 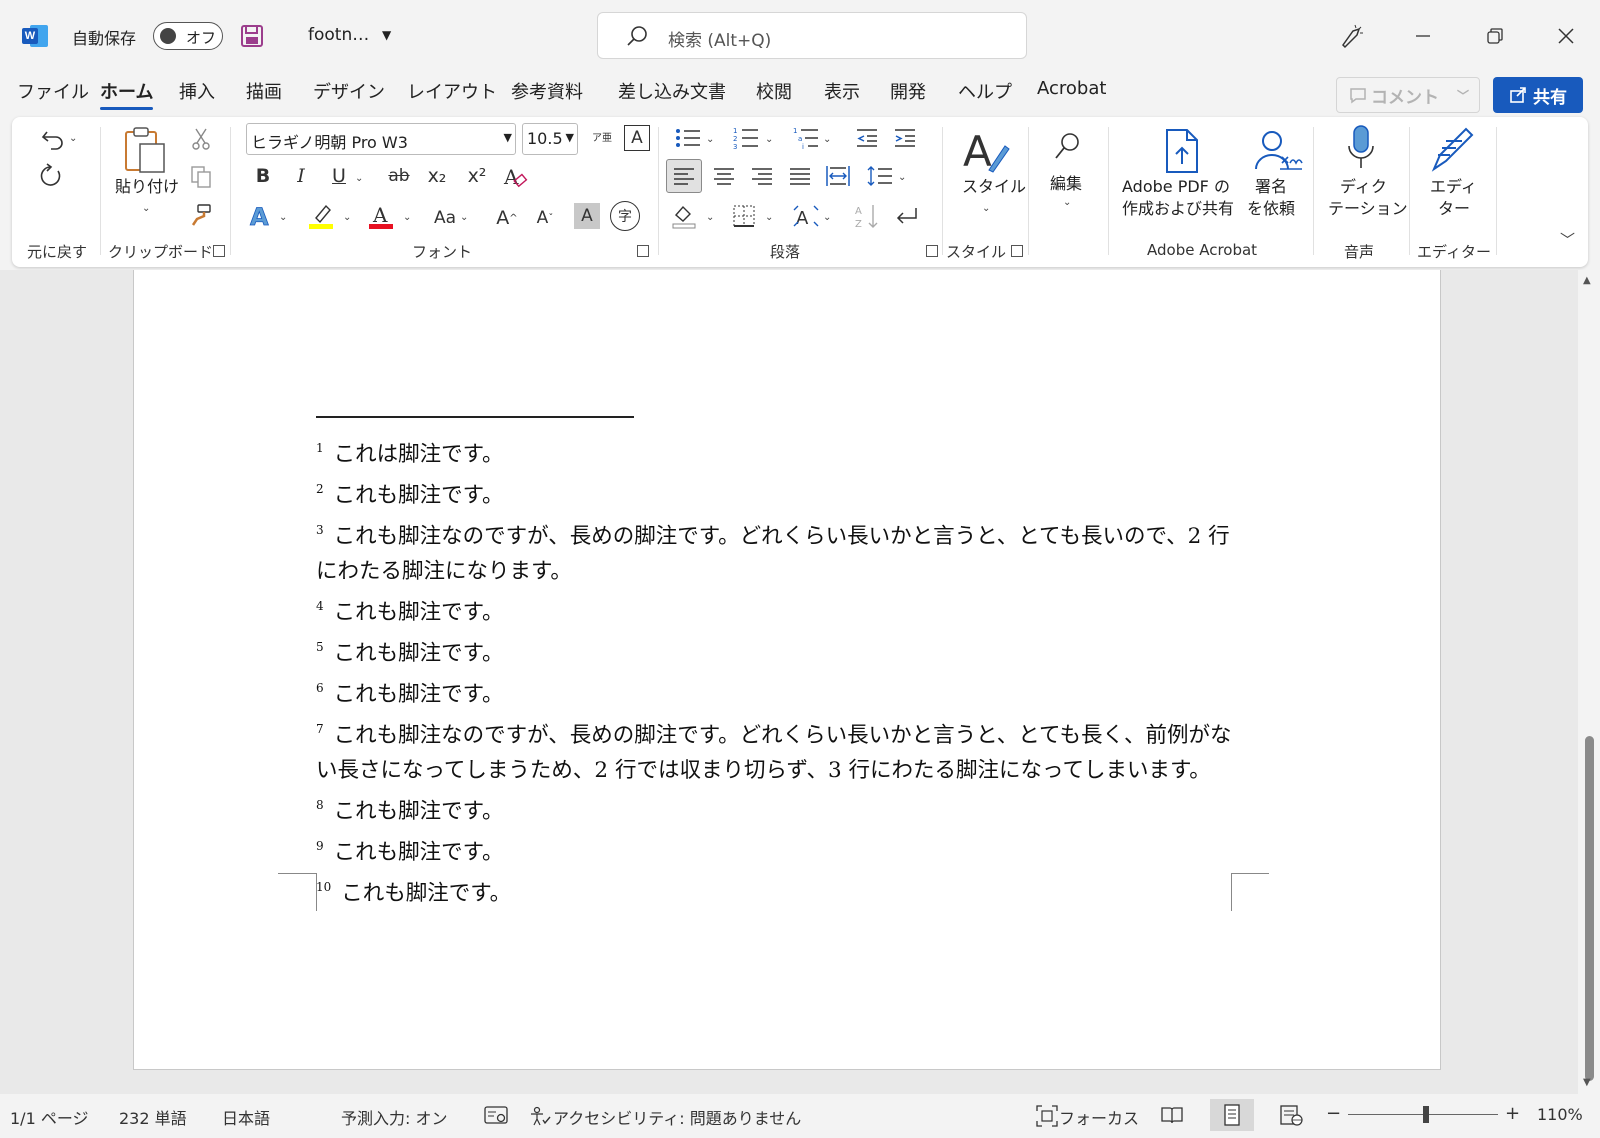 What do you see at coordinates (147, 187) in the screenshot?
I see `paste-label: 貼り付け` at bounding box center [147, 187].